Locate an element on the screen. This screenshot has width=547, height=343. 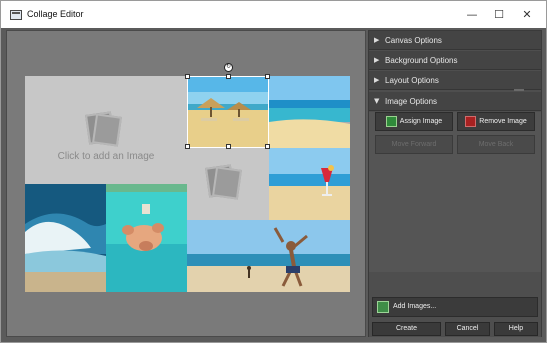
image-options-header: ▼ Image Options is located at coordinates (455, 101).